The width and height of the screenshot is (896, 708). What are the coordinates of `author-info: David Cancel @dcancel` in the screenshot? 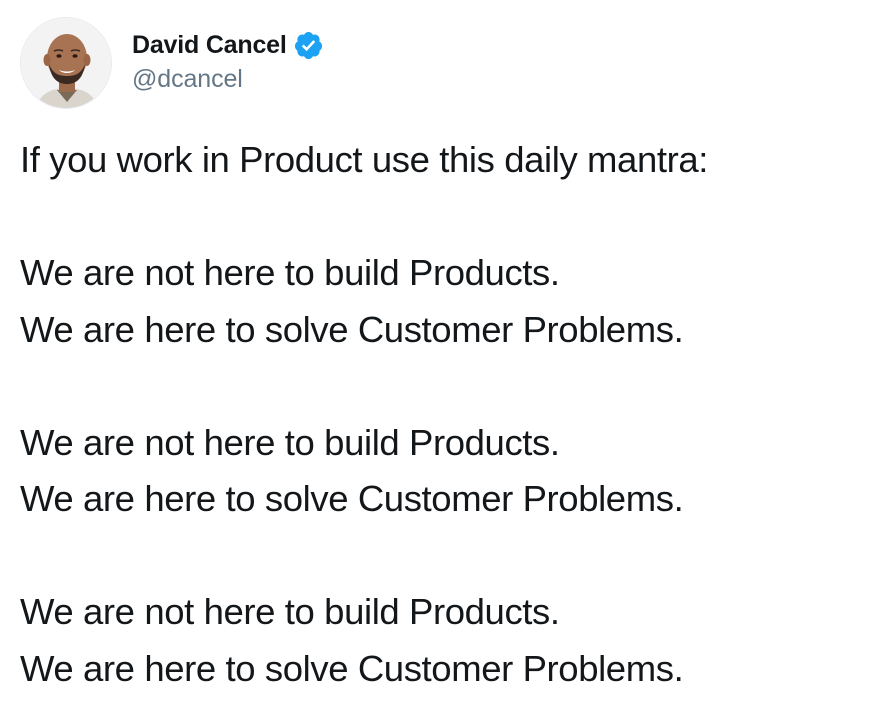 It's located at (228, 61).